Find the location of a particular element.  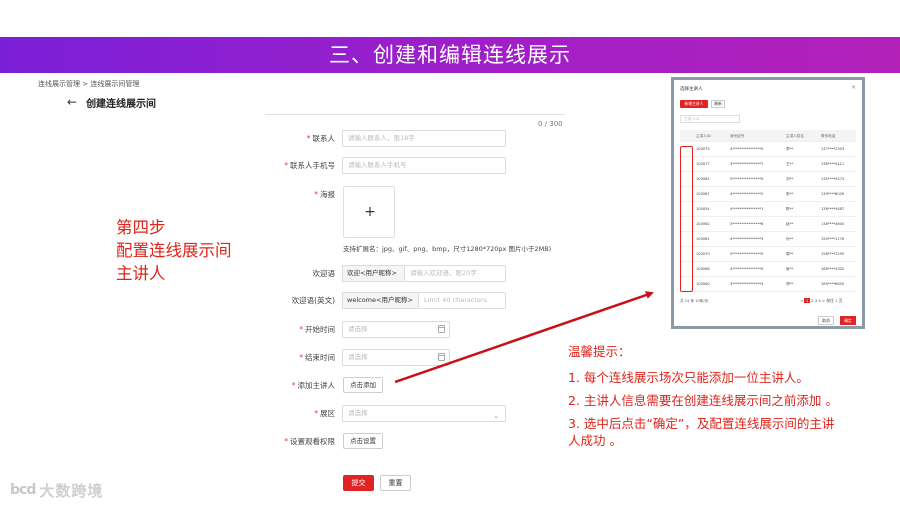

table-row: 100075 4****************5 李** 137****2303 is located at coordinates (768, 149).